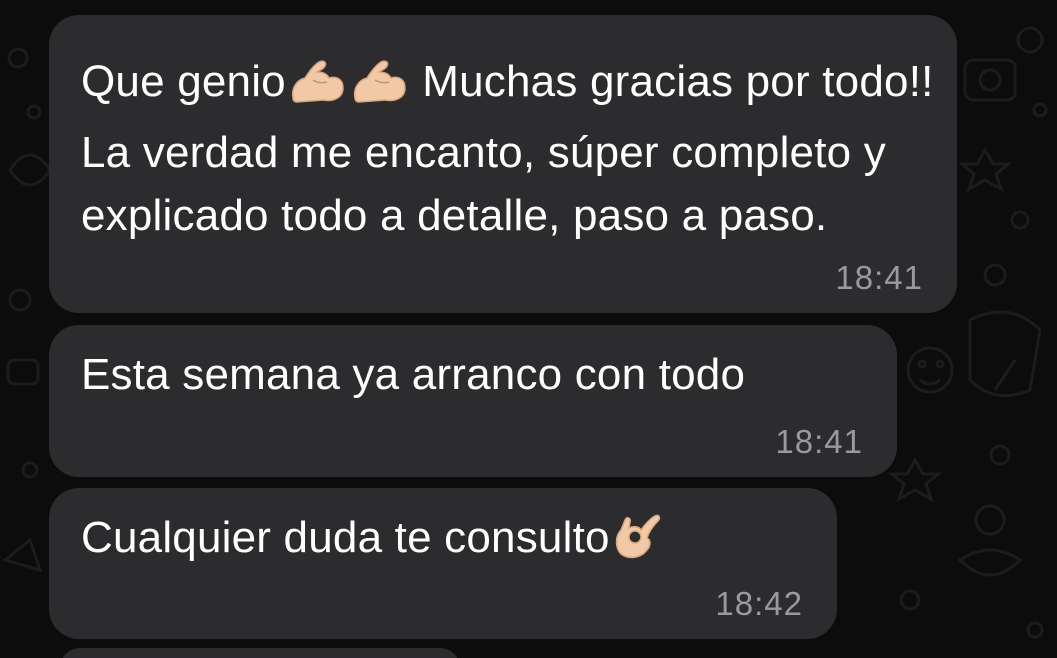  I want to click on message-text-part: Que genio, so click(183, 81).